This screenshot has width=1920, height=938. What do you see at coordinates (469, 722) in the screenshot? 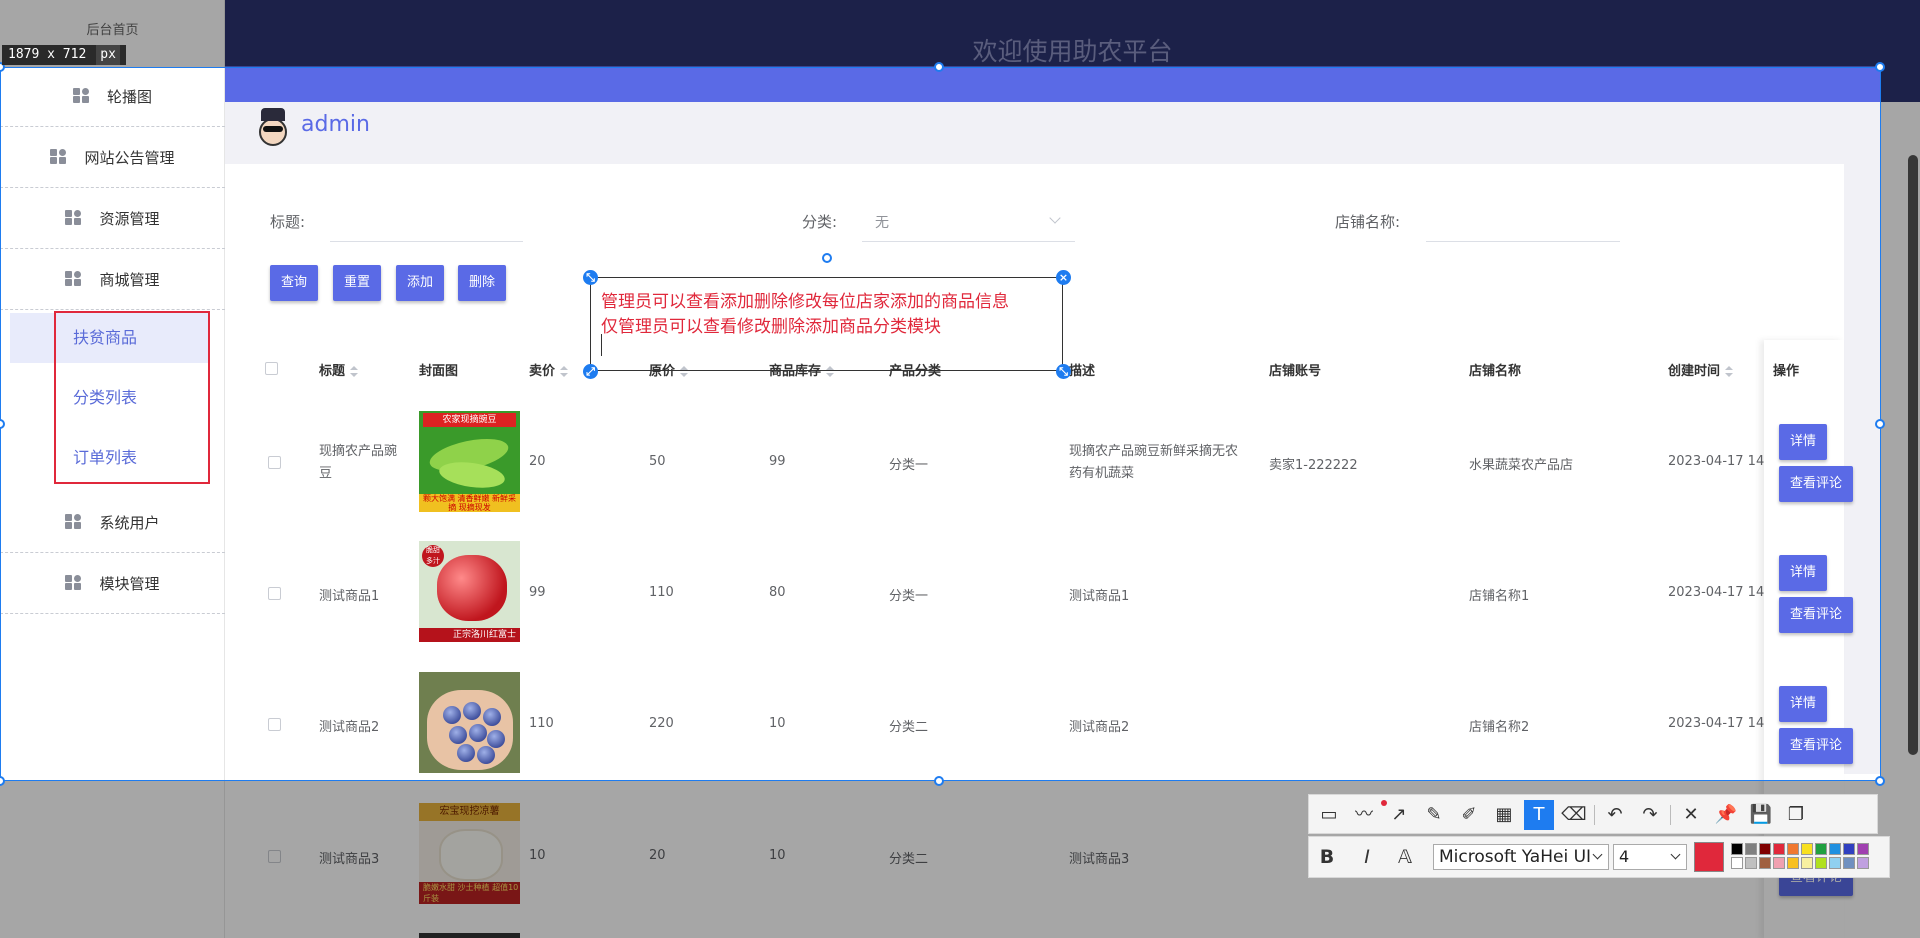
I see `product-image-blueberries` at bounding box center [469, 722].